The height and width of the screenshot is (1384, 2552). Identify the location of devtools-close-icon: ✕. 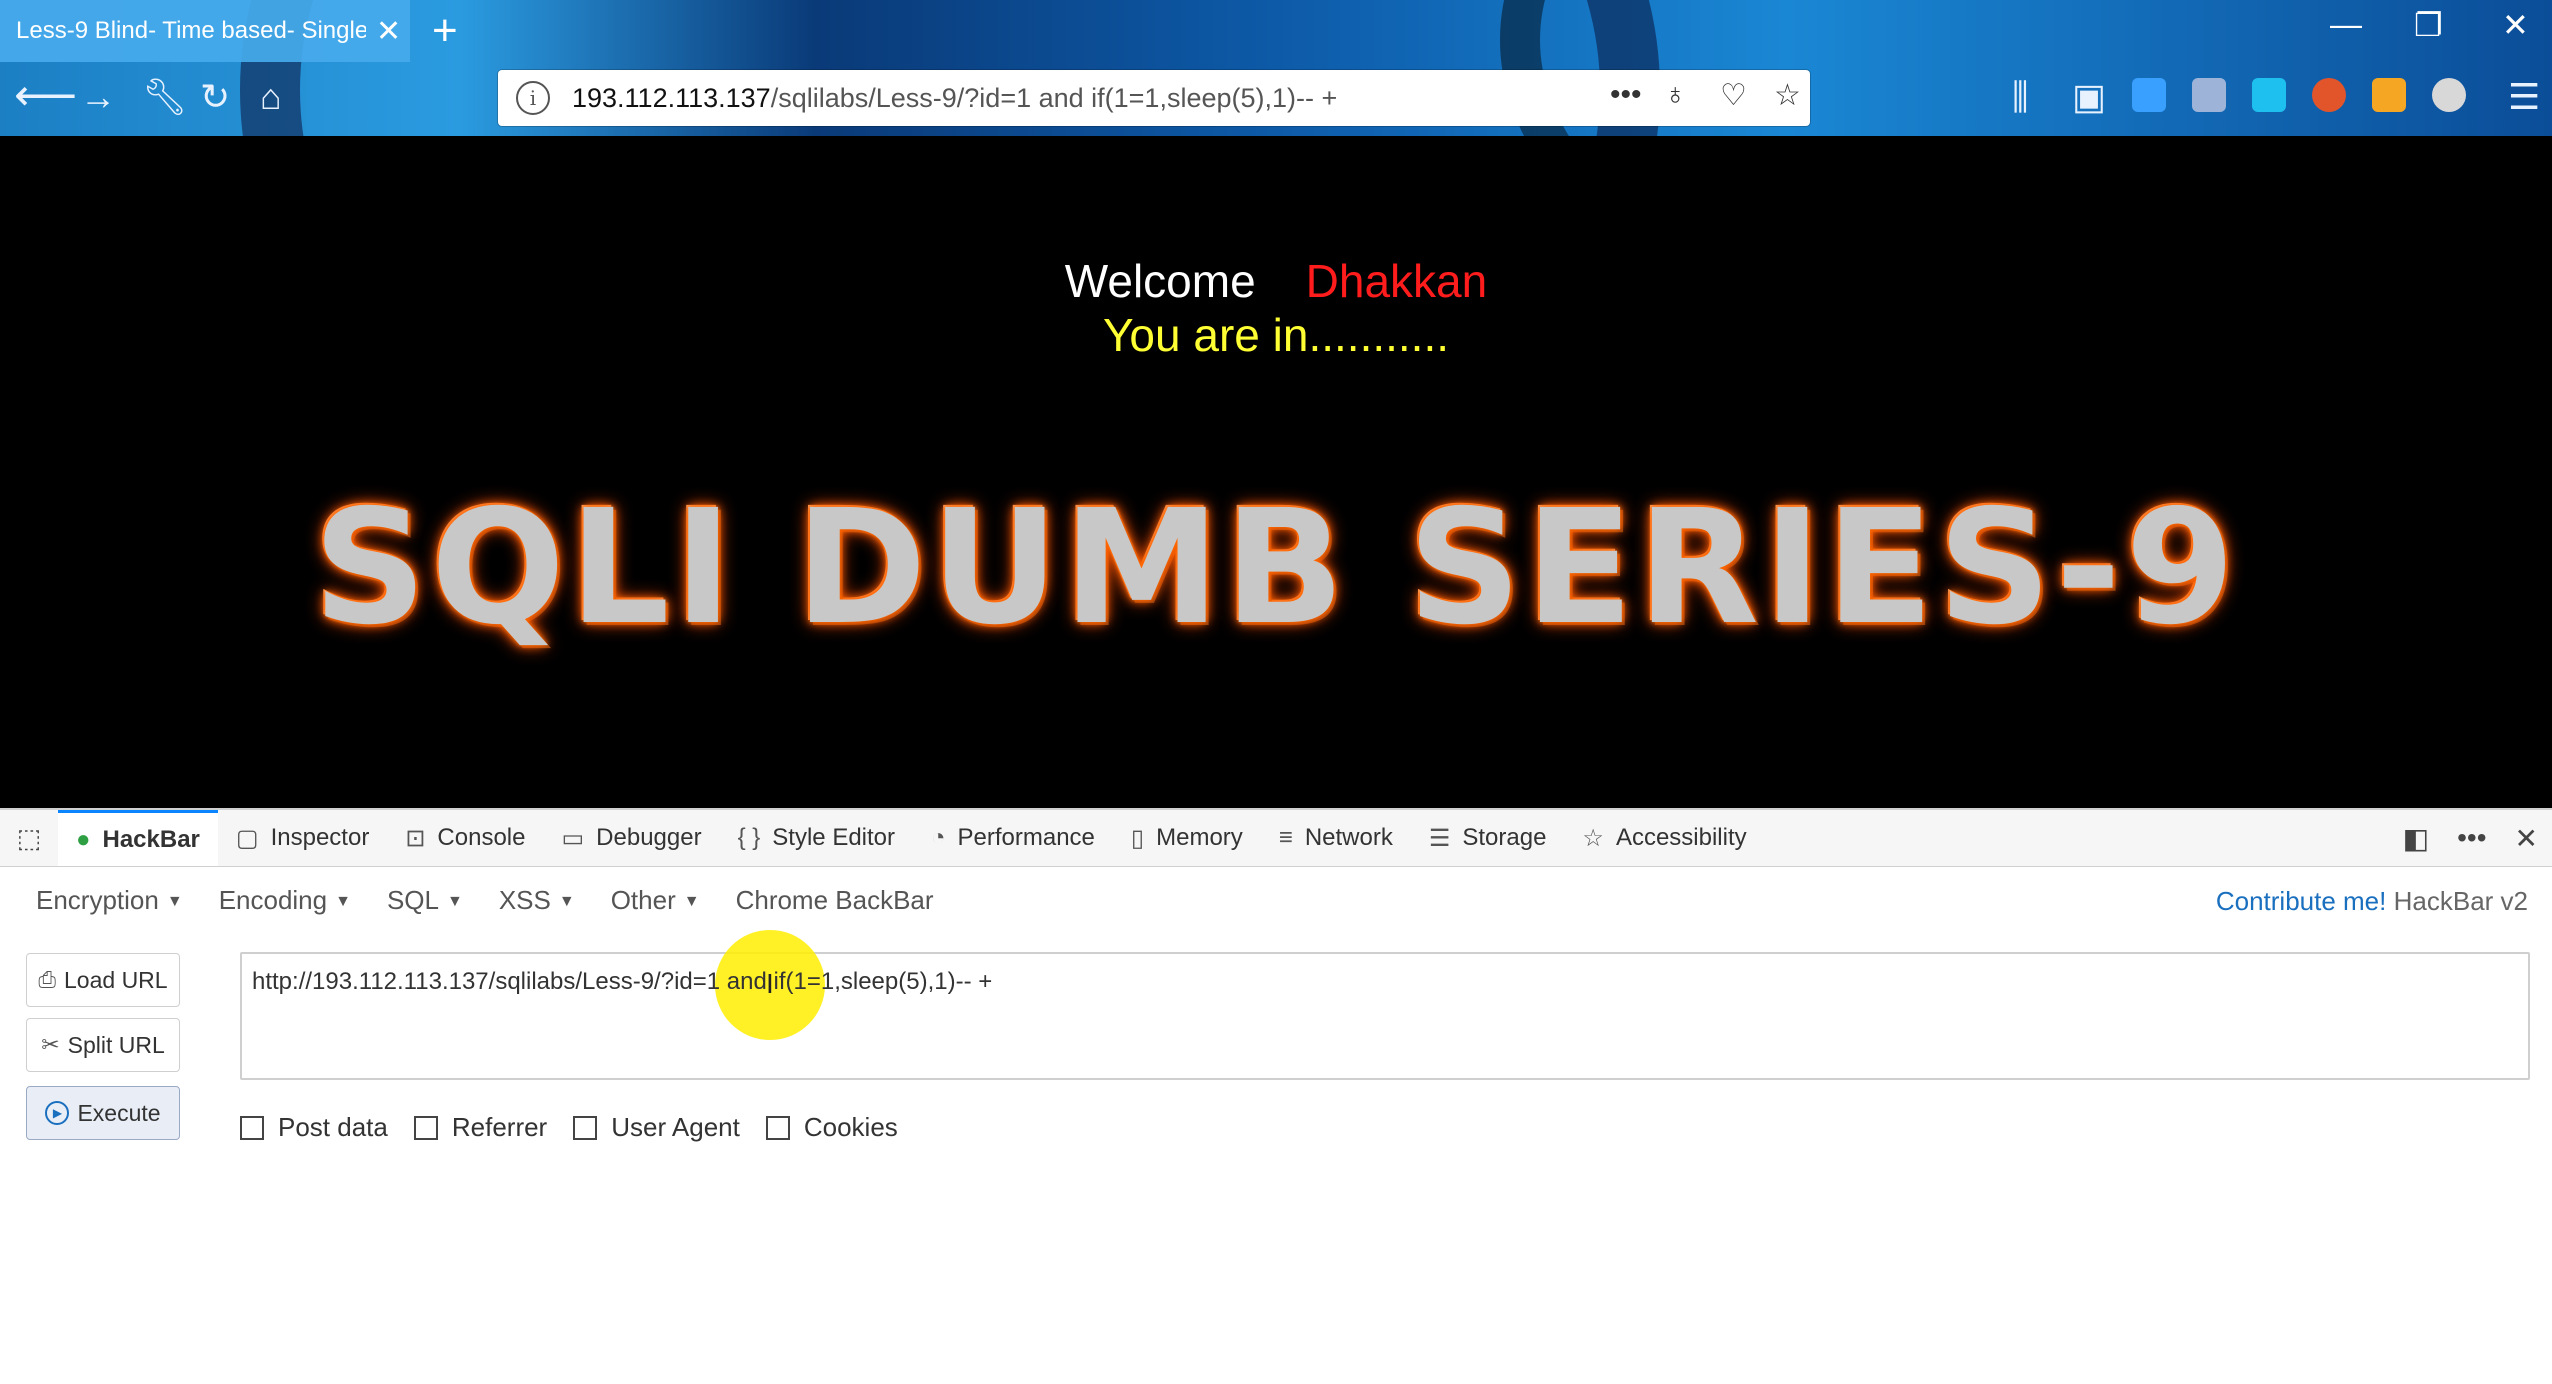
(2526, 838).